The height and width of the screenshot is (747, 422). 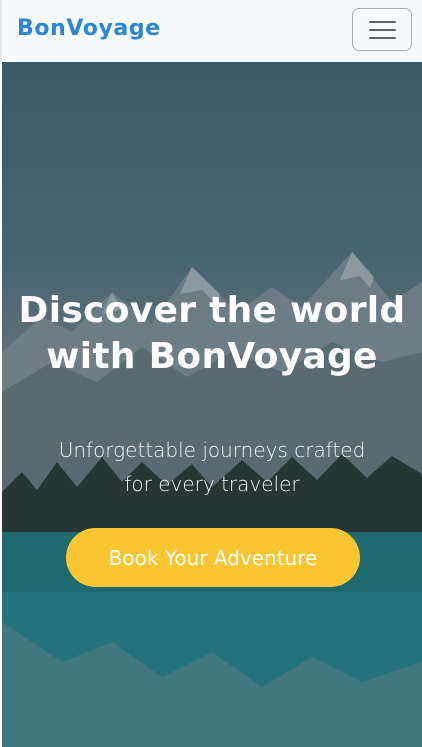 I want to click on book-adventure-button: Book Your Adventure, so click(x=213, y=557).